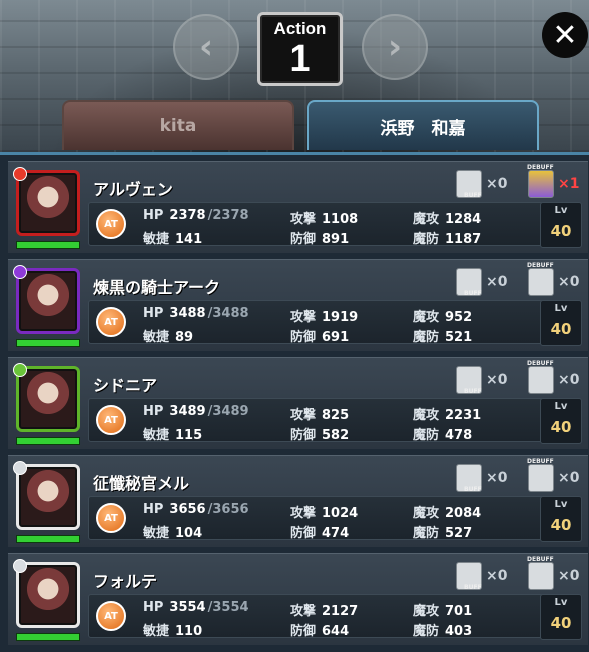 This screenshot has height=652, width=589. Describe the element at coordinates (340, 611) in the screenshot. I see `attack-value: 2127` at that location.